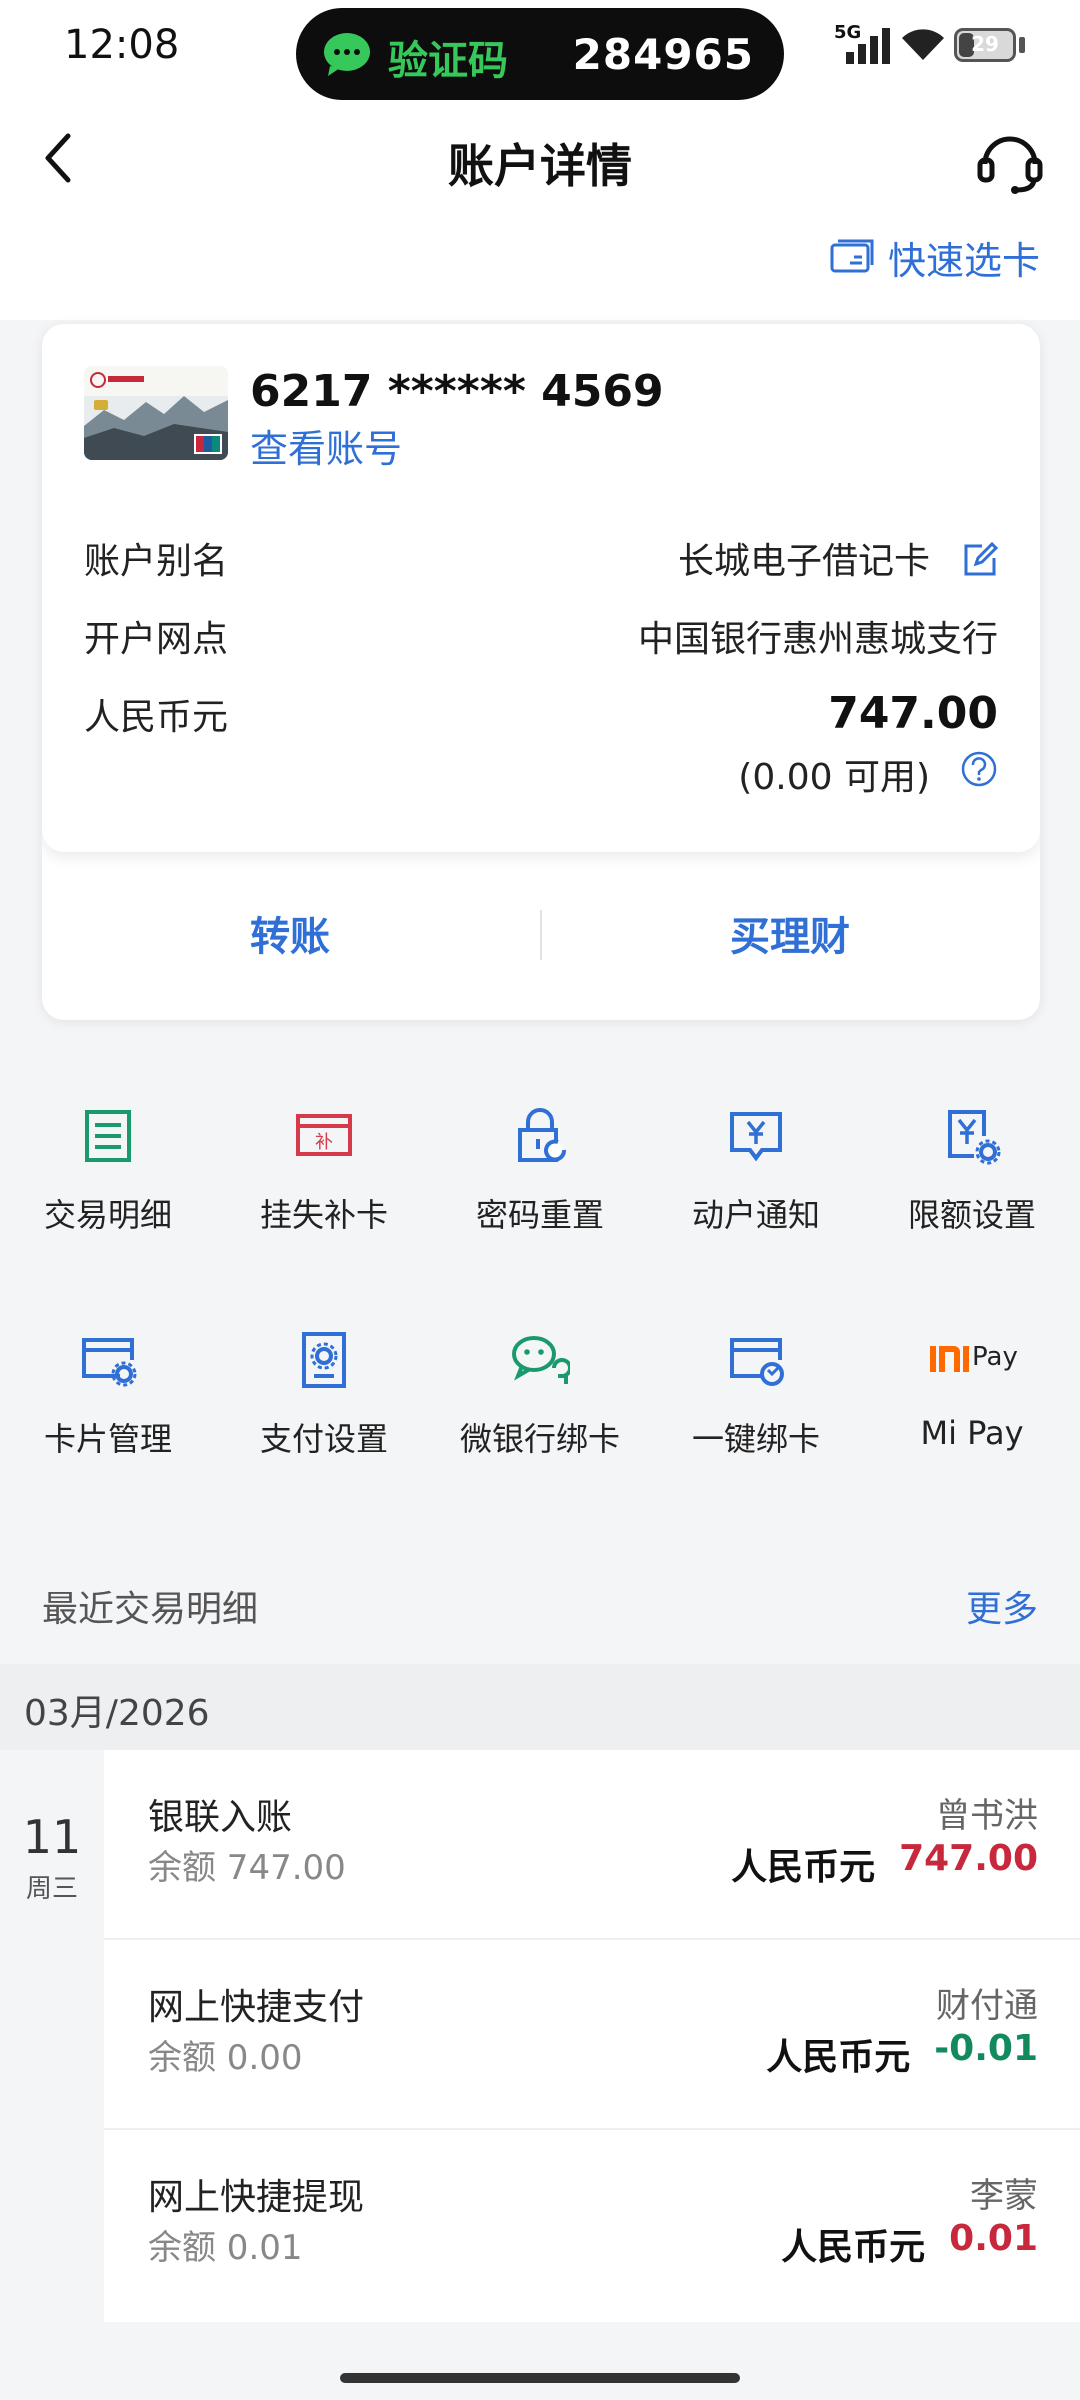 This screenshot has height=2400, width=1080. I want to click on battery-percent: 29, so click(985, 44).